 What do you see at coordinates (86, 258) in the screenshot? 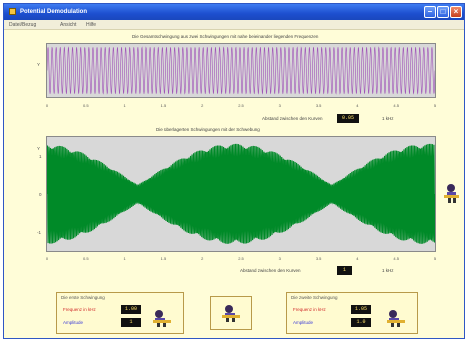
I see `plot2-xtick: 0.5` at bounding box center [86, 258].